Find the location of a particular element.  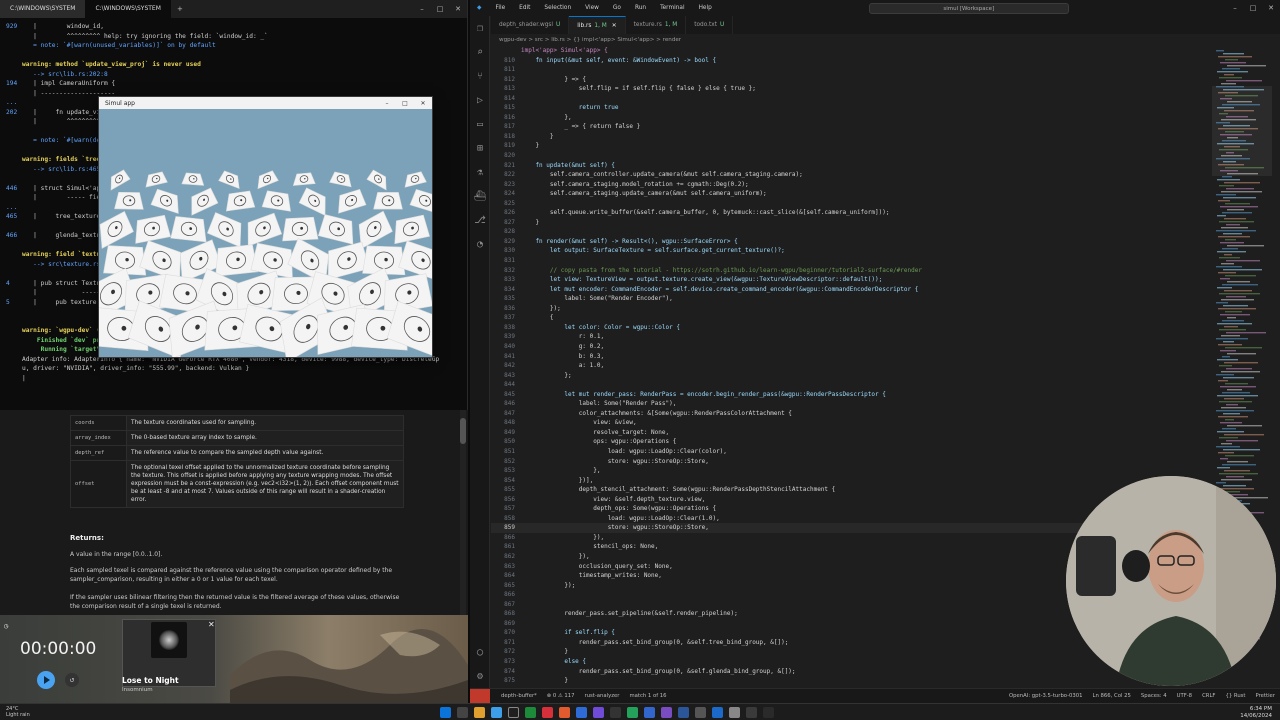

play-button is located at coordinates (46, 680).